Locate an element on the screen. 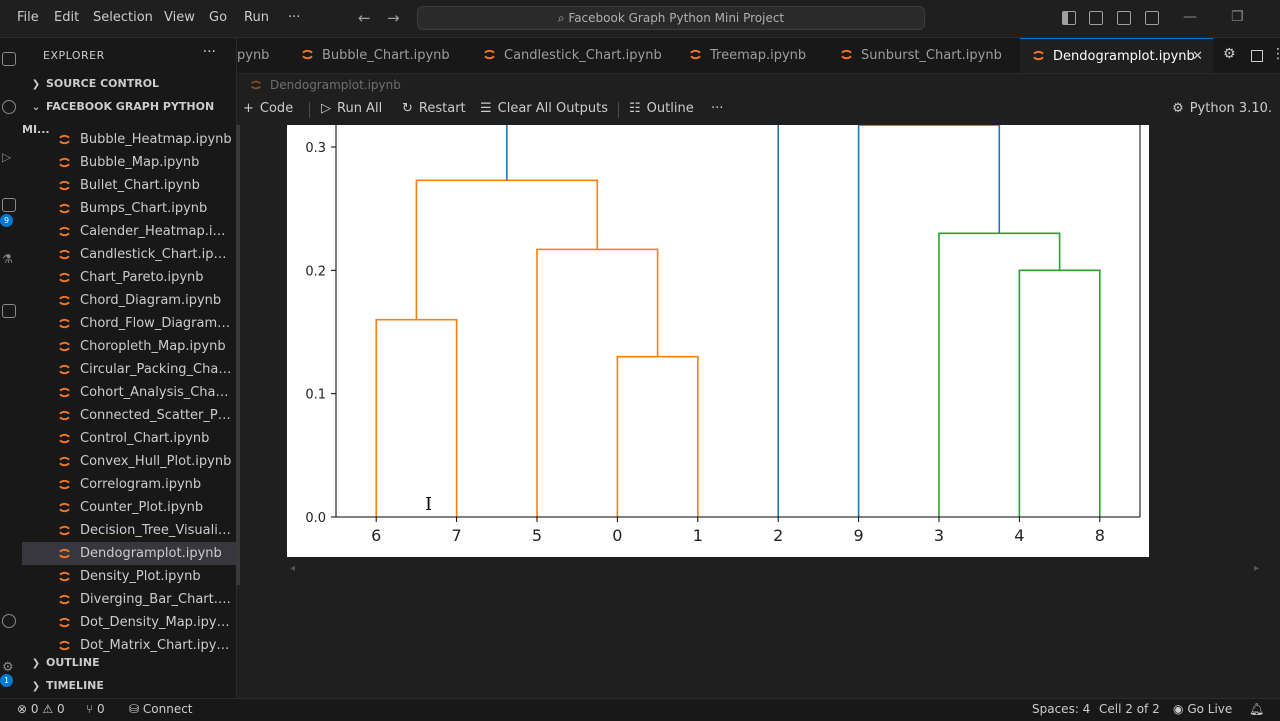 The height and width of the screenshot is (721, 1280). indentation-indicator: Spaces: 4 is located at coordinates (1061, 709).